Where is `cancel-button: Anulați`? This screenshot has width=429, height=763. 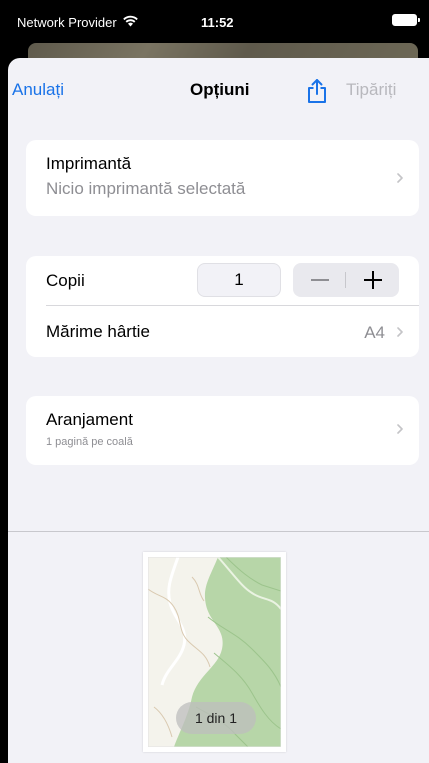
cancel-button: Anulați is located at coordinates (38, 90).